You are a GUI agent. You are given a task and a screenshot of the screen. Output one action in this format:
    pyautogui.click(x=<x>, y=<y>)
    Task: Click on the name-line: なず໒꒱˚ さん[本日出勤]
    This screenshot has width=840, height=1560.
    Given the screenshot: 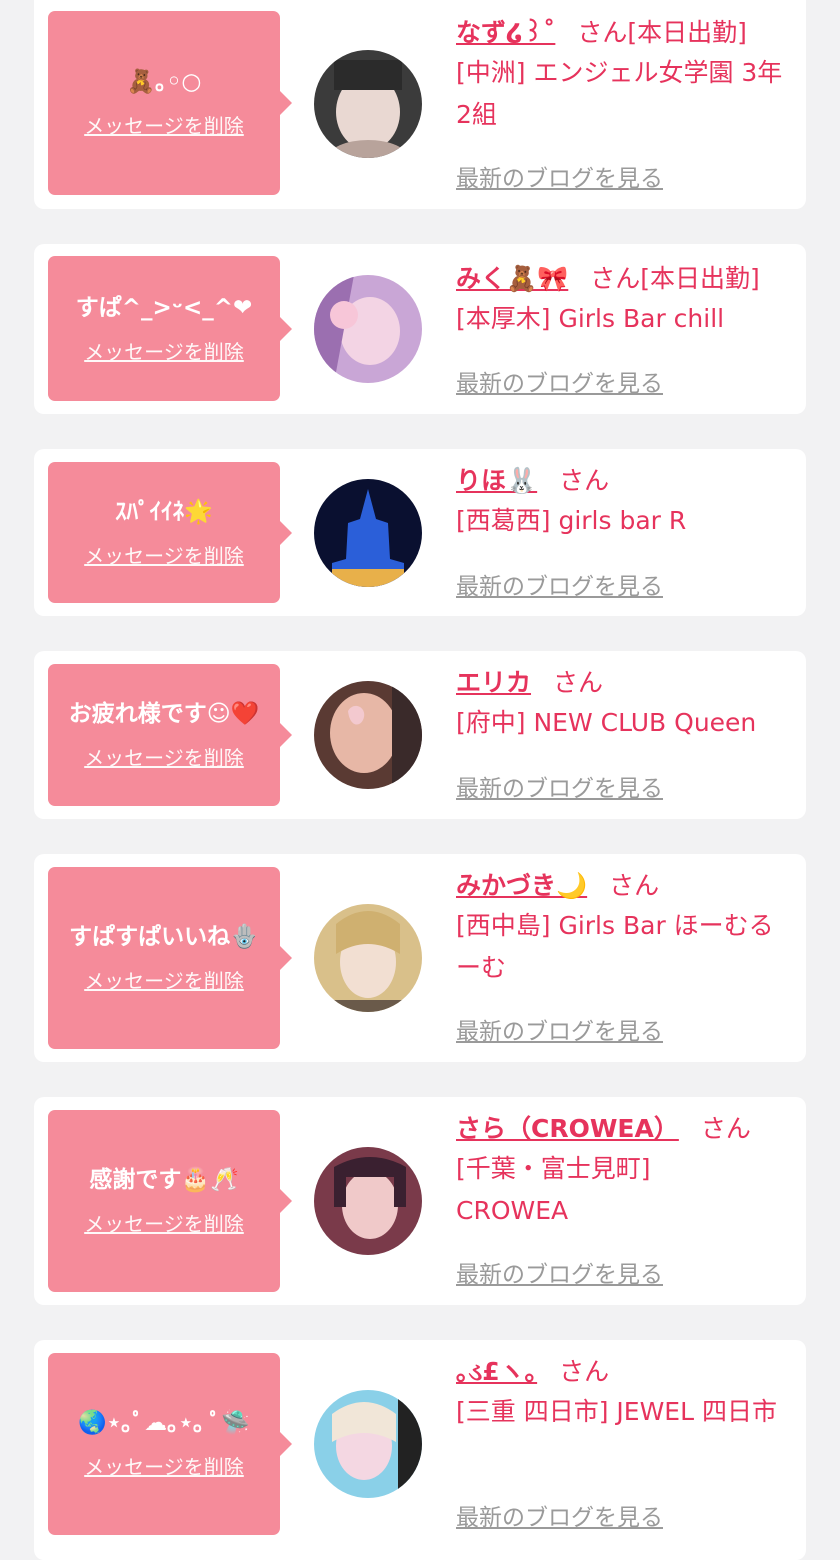 What is the action you would take?
    pyautogui.click(x=627, y=33)
    